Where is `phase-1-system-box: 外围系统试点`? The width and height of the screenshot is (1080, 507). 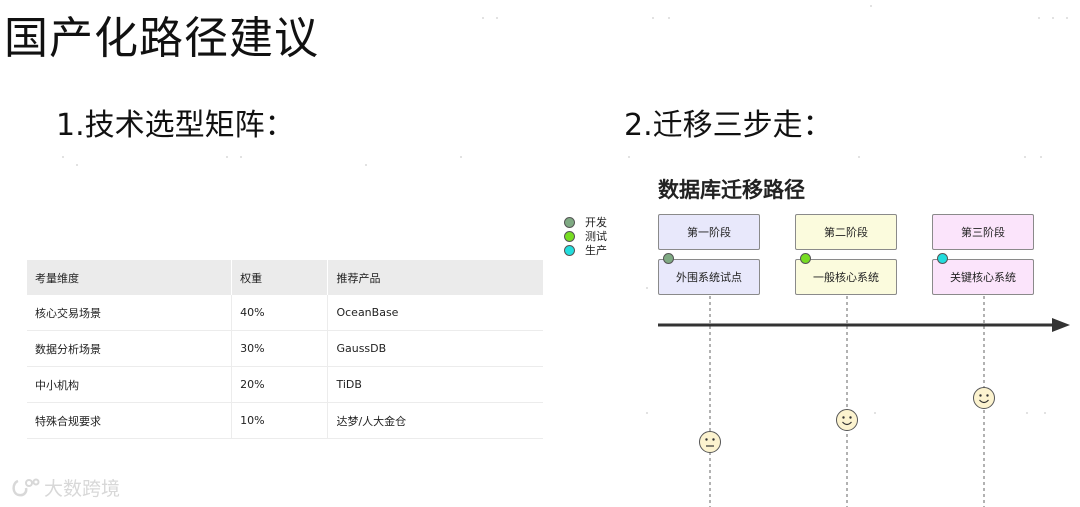
phase-1-system-box: 外围系统试点 is located at coordinates (709, 277).